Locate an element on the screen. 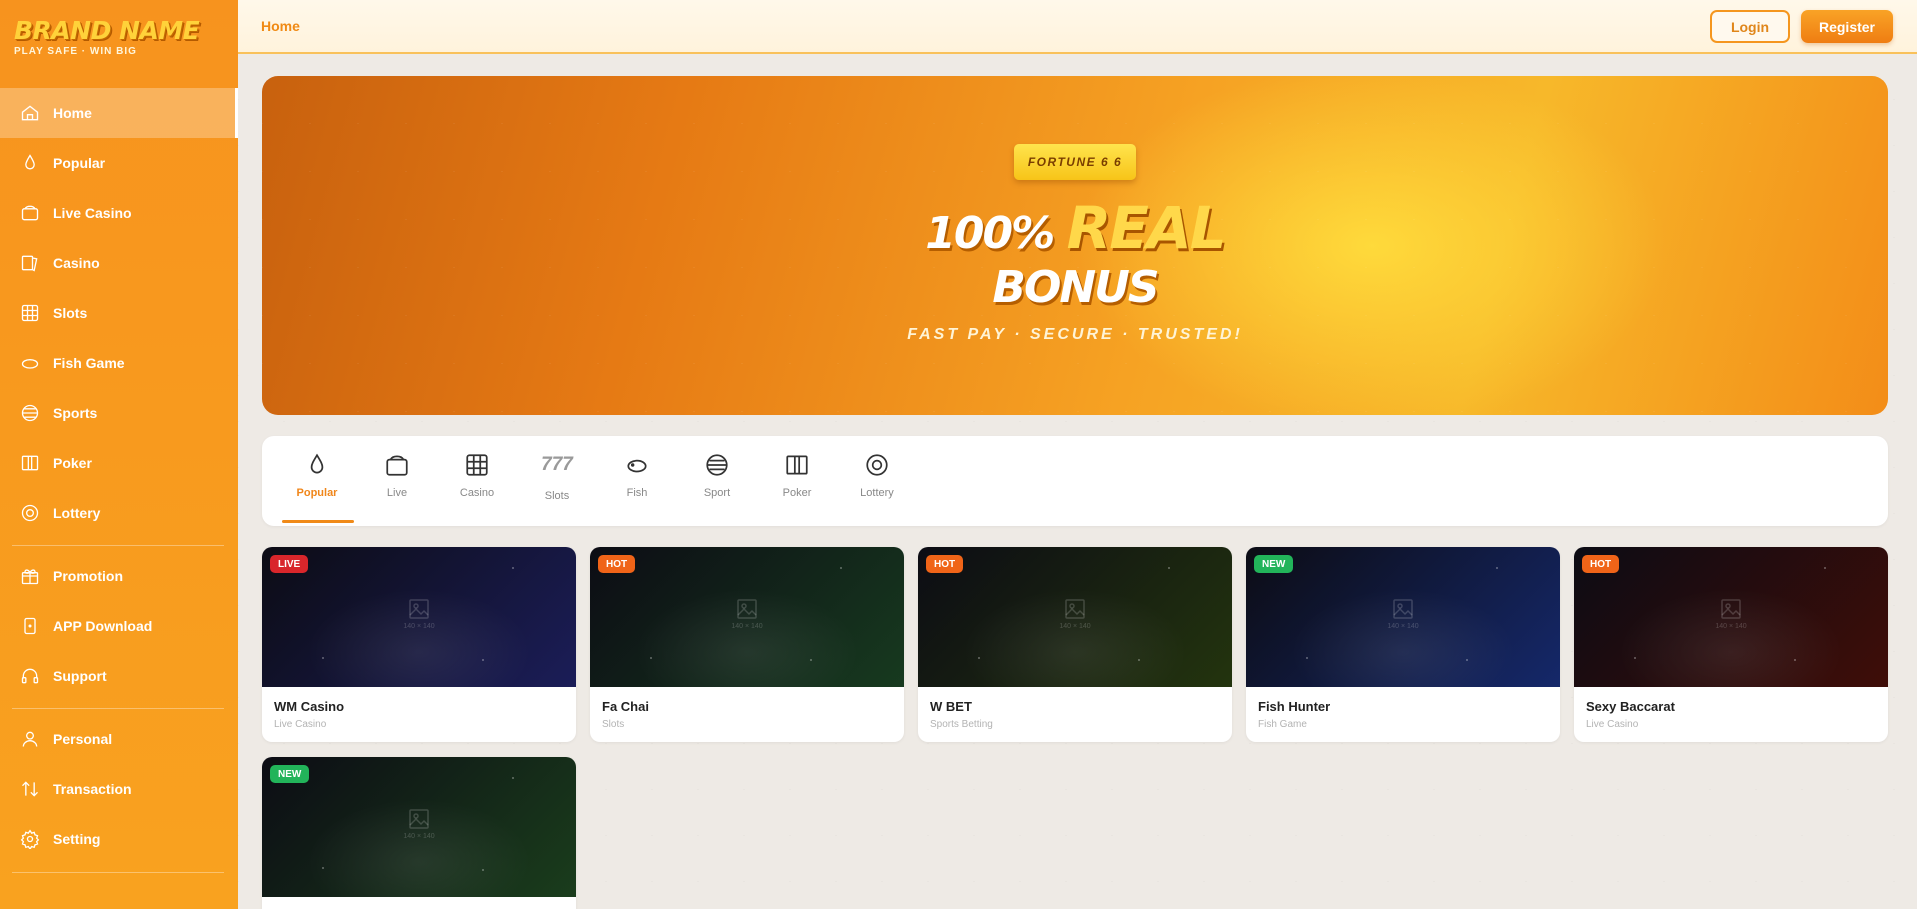 This screenshot has height=909, width=1917. sidebar-item-poker: Poker is located at coordinates (119, 463).